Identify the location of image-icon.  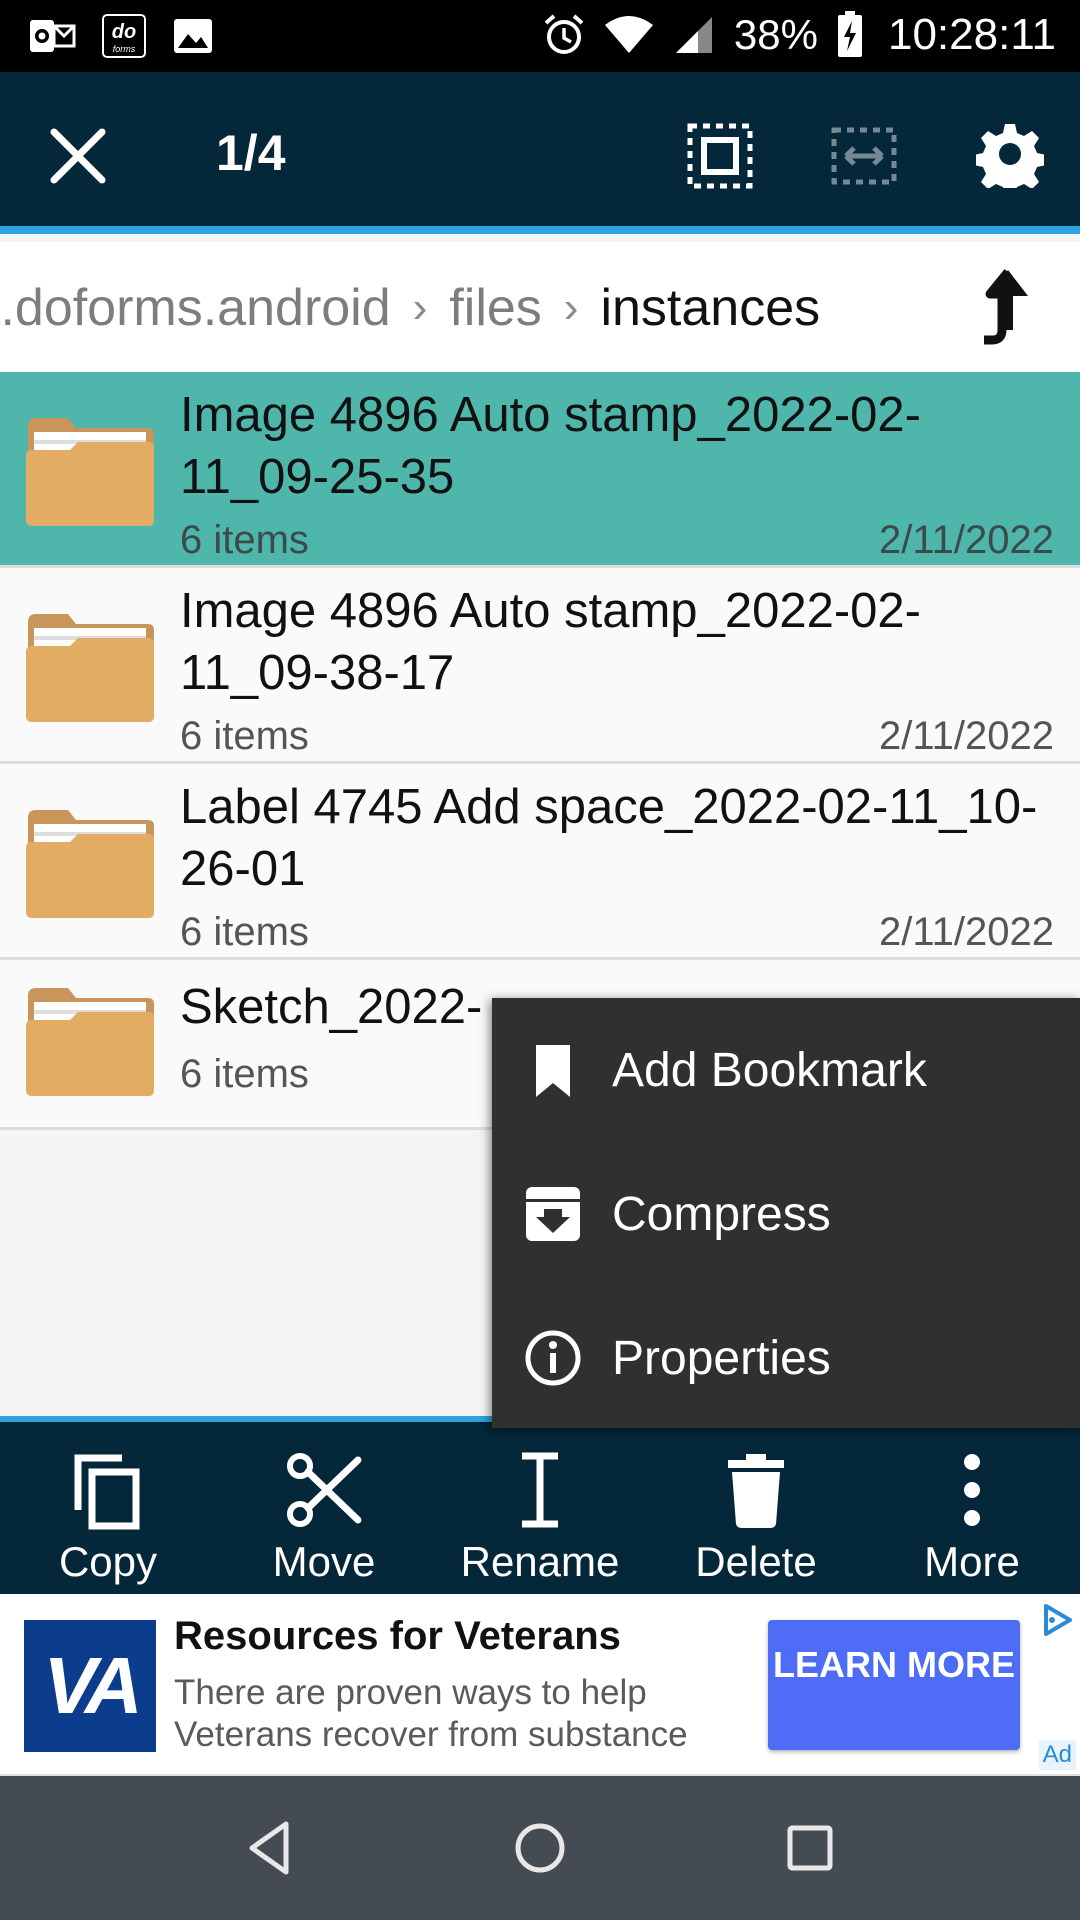
(193, 36).